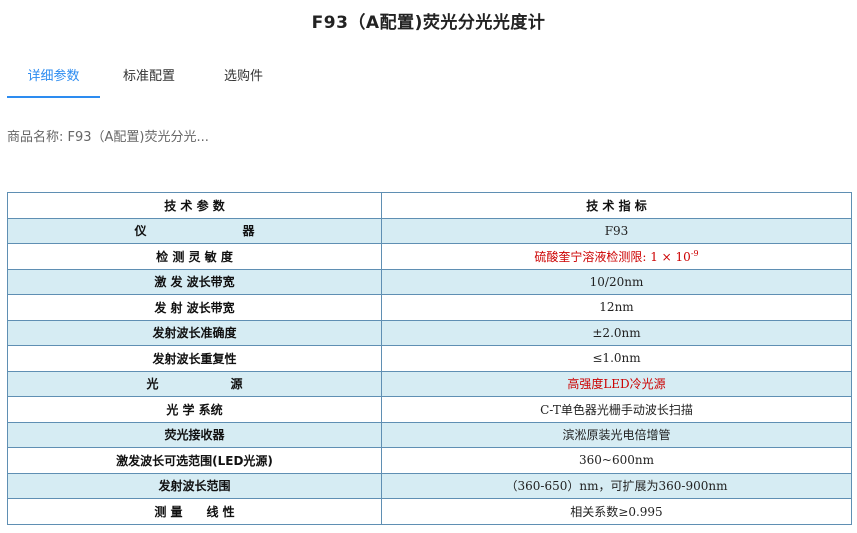 Image resolution: width=857 pixels, height=533 pixels. What do you see at coordinates (243, 77) in the screenshot?
I see `tab-optional-parts: 选购件` at bounding box center [243, 77].